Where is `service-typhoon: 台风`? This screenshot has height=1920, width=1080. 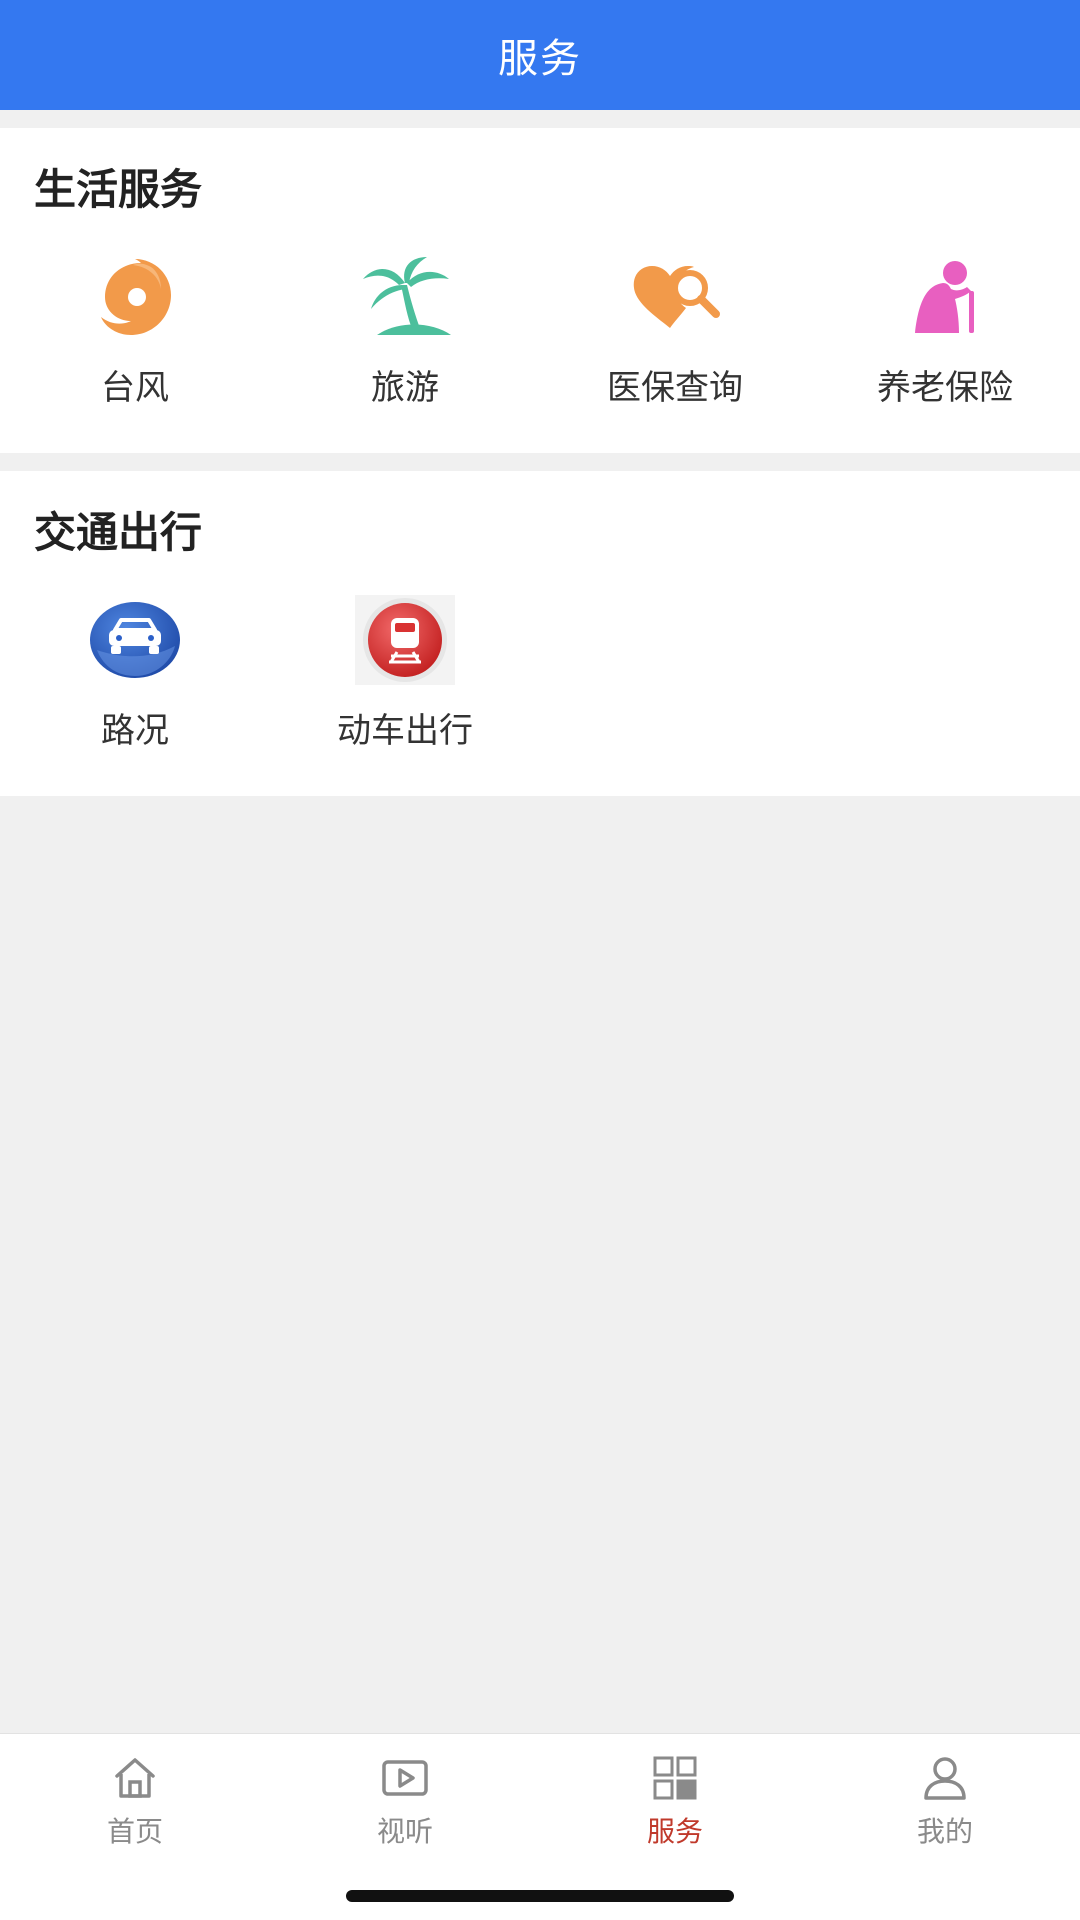
service-typhoon: 台风 is located at coordinates (135, 342).